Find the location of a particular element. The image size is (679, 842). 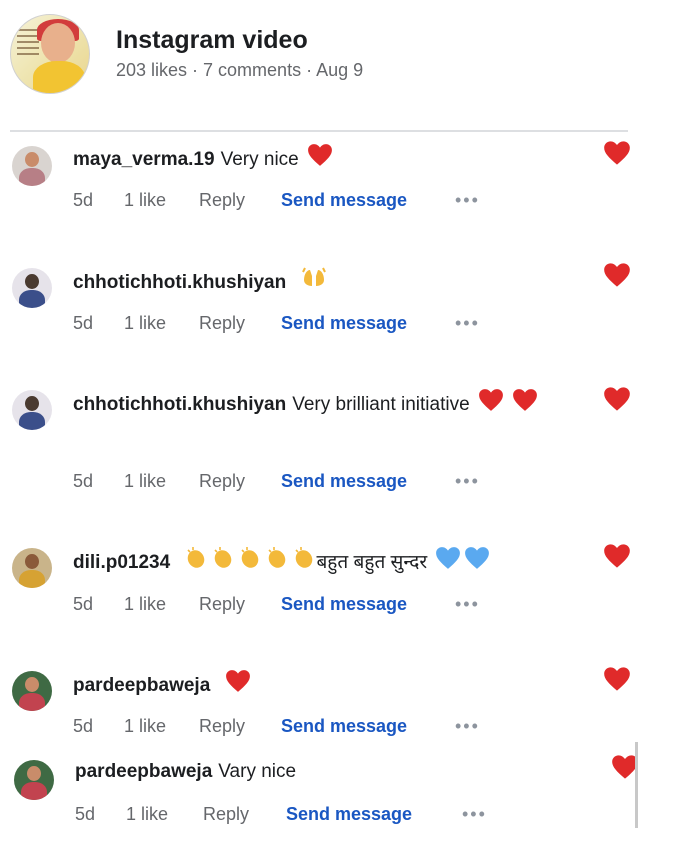

comment-body: Vary nice is located at coordinates (257, 771).